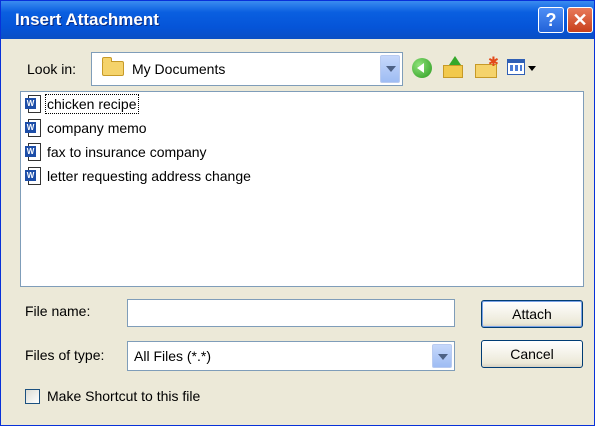 The width and height of the screenshot is (595, 426). I want to click on look-in-dropdown: My Documents, so click(247, 69).